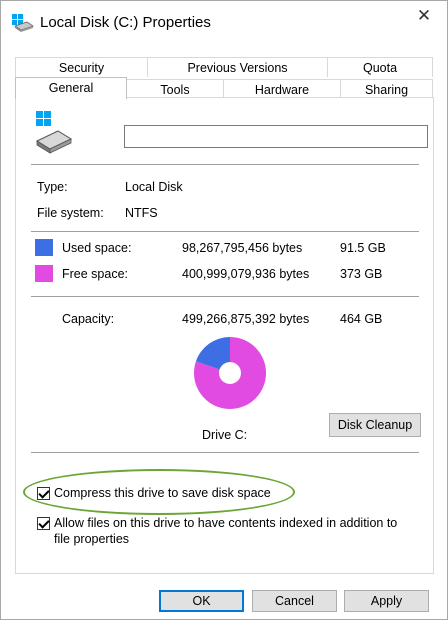 Image resolution: width=448 pixels, height=620 pixels. I want to click on file-system-label: File system:, so click(70, 213).